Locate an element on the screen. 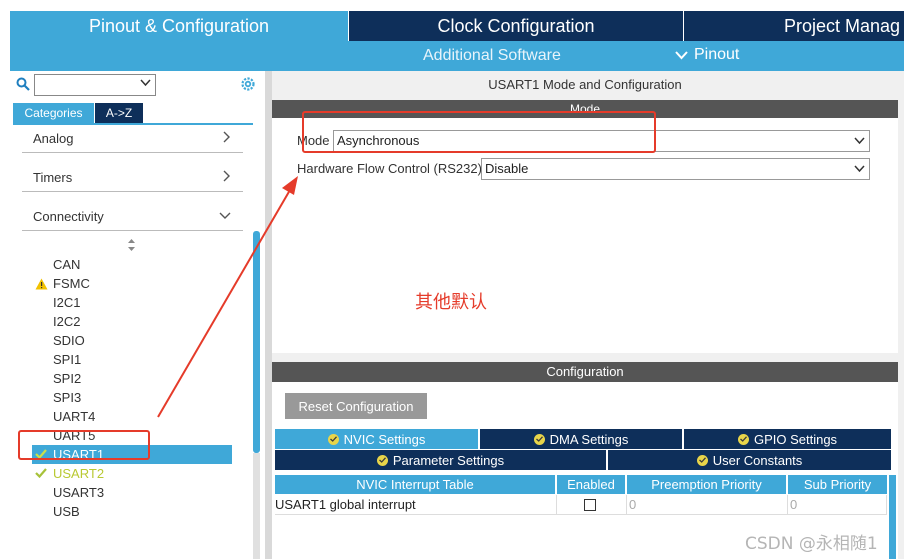 The height and width of the screenshot is (559, 904). annotation-arrow is located at coordinates (227, 297).